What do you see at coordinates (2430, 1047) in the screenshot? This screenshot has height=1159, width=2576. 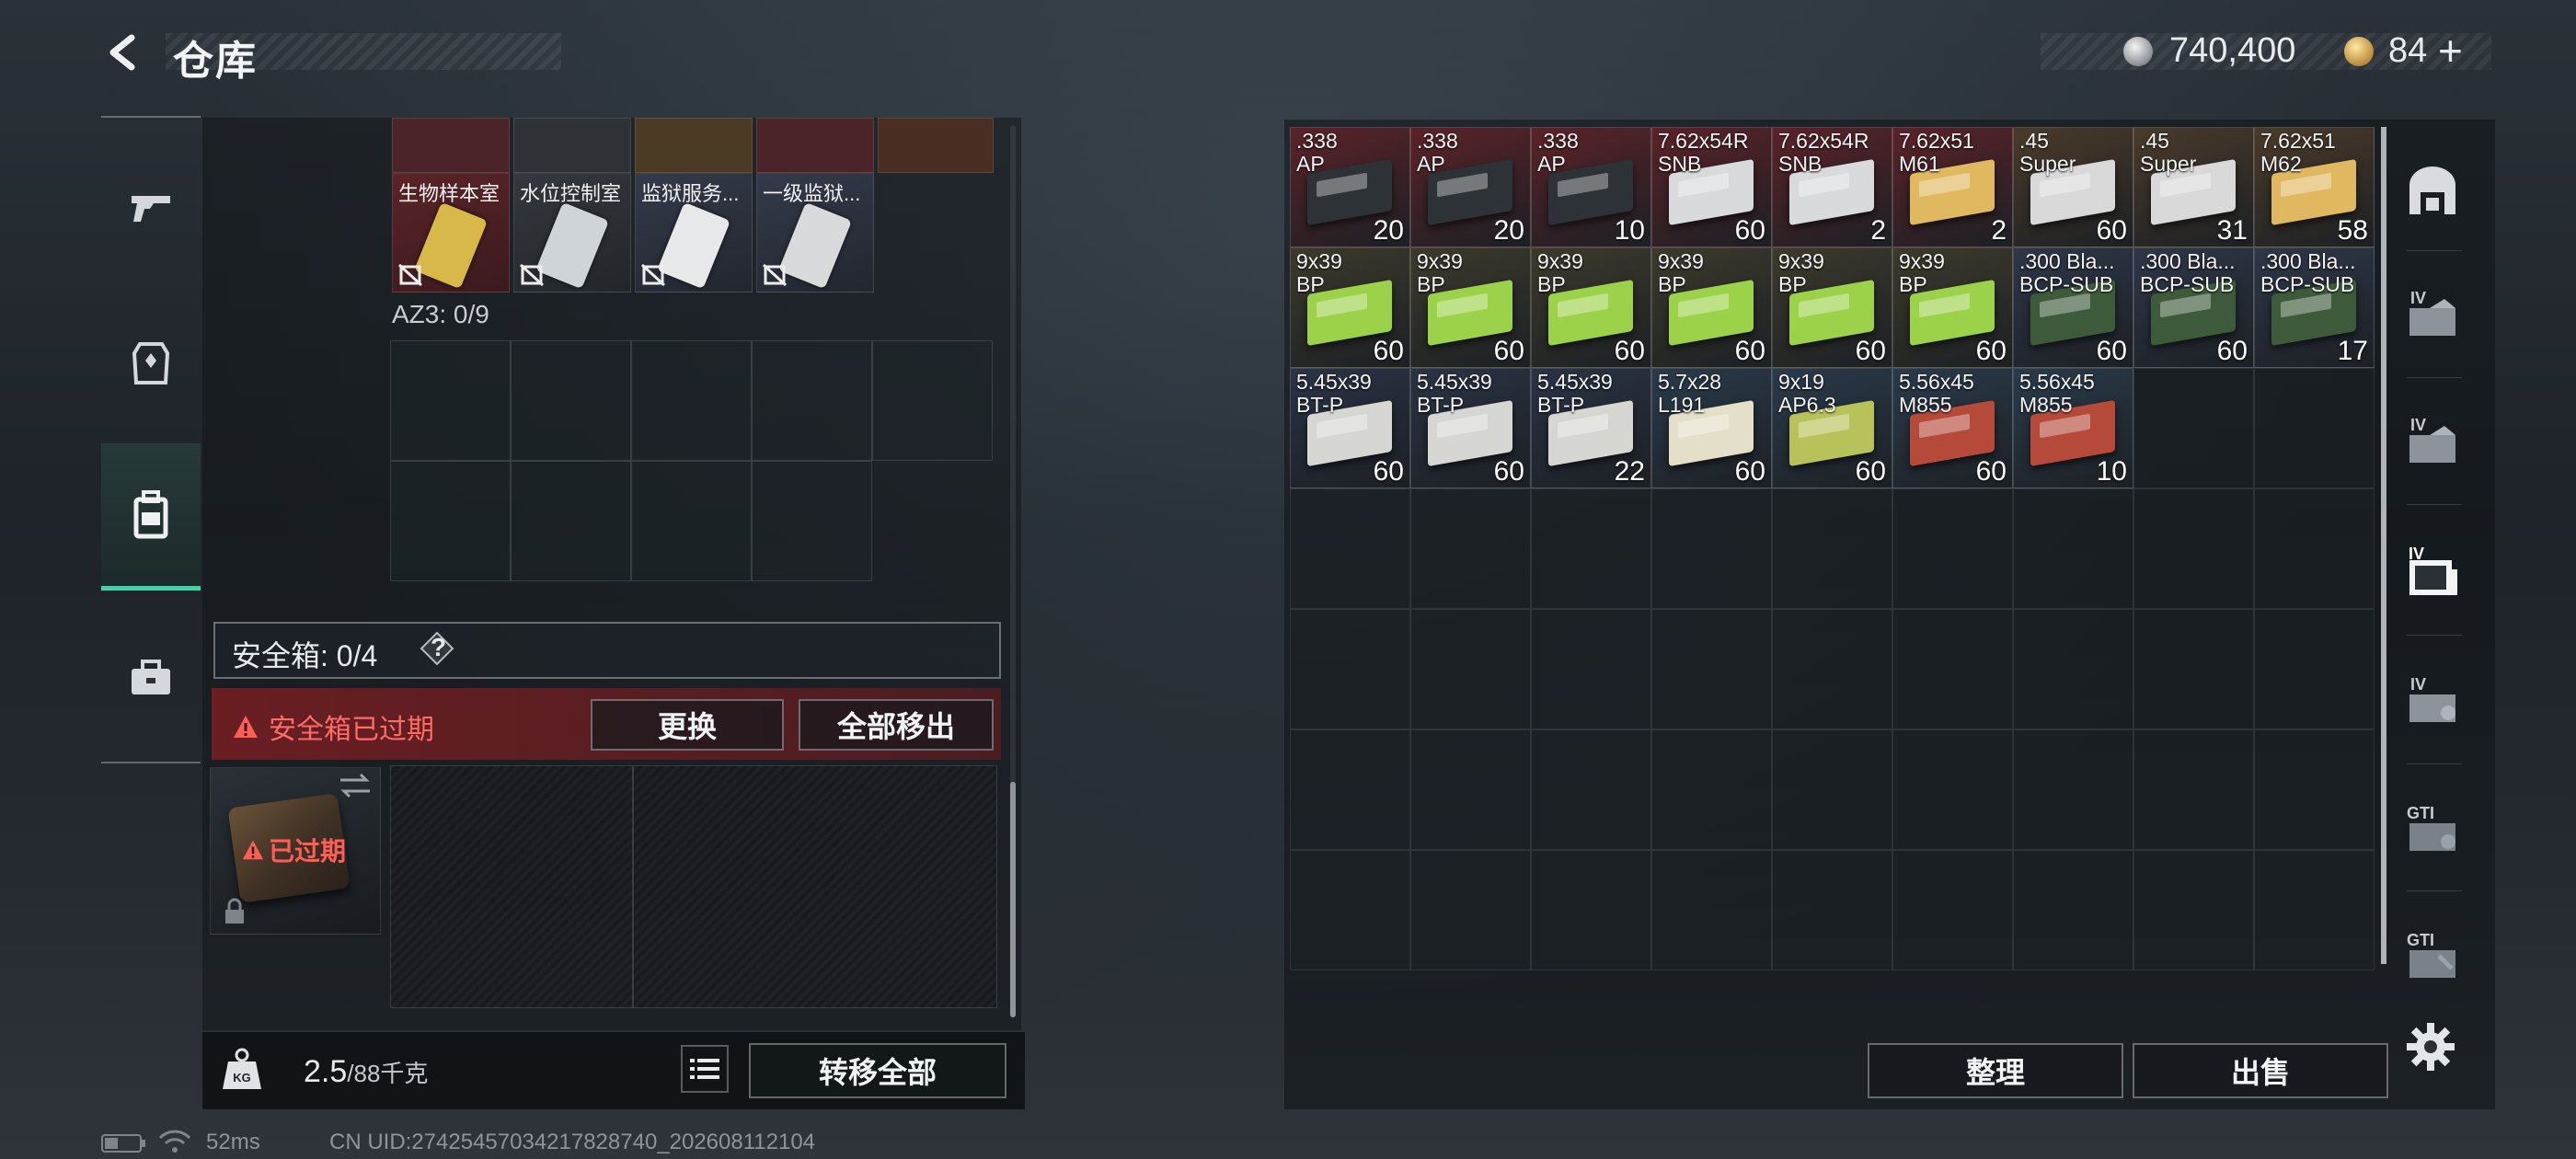 I see `settings-gear-icon` at bounding box center [2430, 1047].